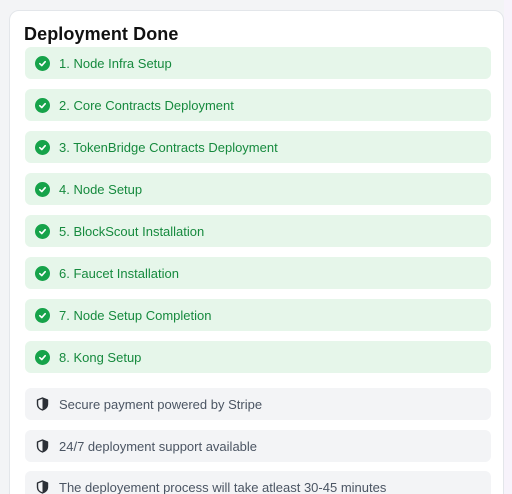  I want to click on step-item: 4. Node Setup, so click(258, 189).